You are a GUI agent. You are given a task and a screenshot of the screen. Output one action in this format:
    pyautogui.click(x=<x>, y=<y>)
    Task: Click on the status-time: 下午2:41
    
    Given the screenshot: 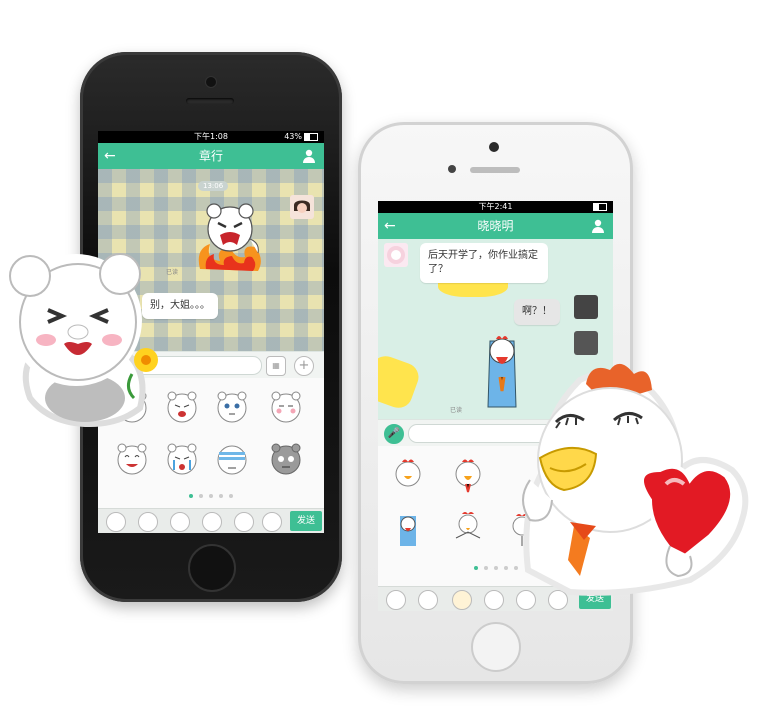 What is the action you would take?
    pyautogui.click(x=495, y=206)
    